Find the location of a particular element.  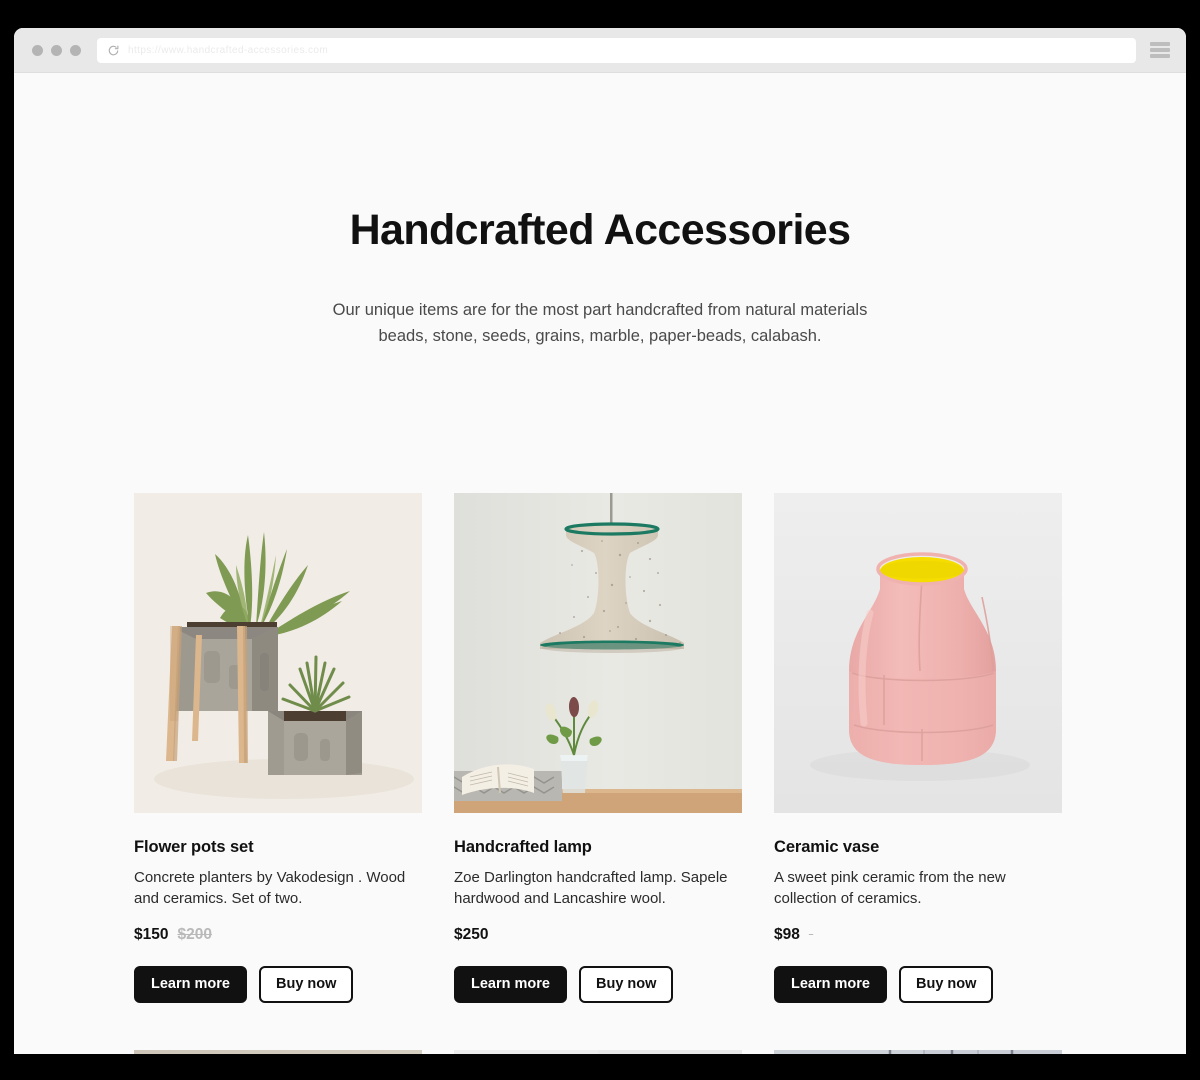

current-price: $250 is located at coordinates (471, 934).